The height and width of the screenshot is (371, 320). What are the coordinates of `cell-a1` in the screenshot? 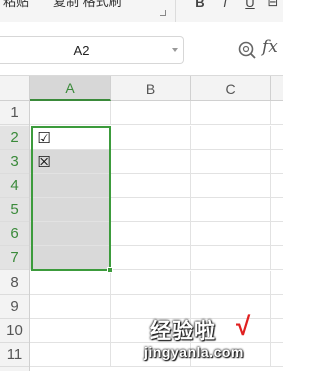 It's located at (70, 113).